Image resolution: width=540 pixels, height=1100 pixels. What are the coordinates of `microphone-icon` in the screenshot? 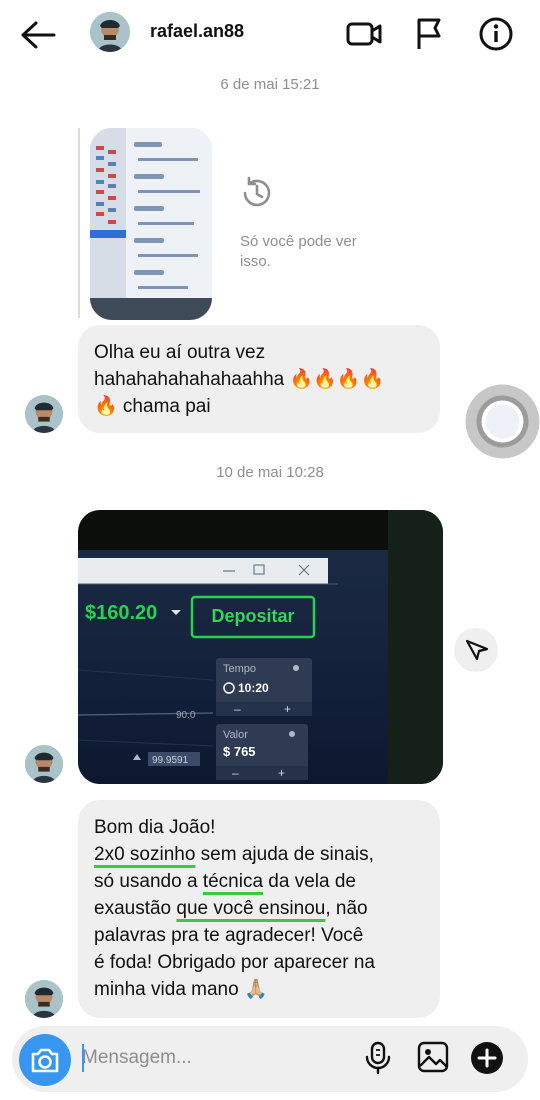 It's located at (378, 1058).